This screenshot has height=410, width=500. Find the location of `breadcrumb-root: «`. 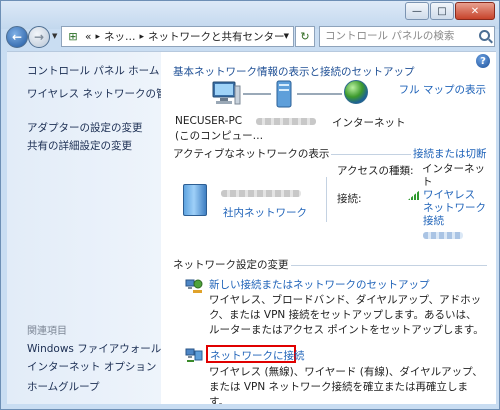

breadcrumb-root: « is located at coordinates (88, 37).